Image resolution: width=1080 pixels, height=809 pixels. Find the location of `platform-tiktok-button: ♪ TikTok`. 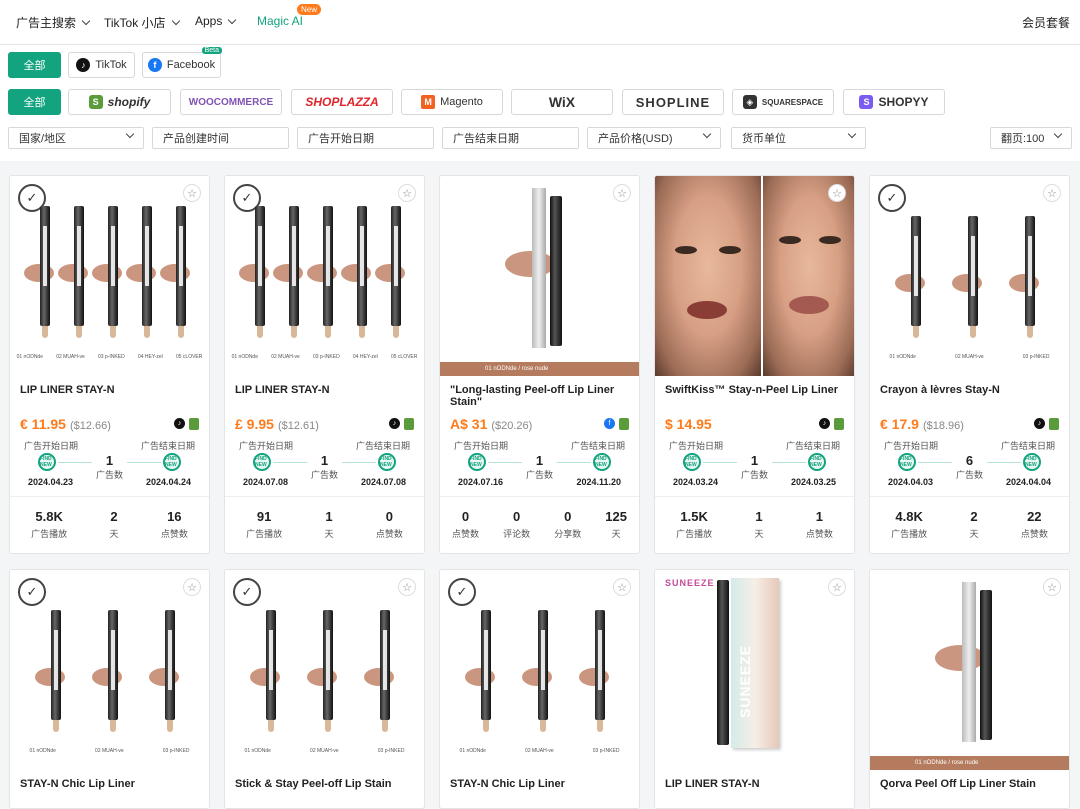

platform-tiktok-button: ♪ TikTok is located at coordinates (101, 65).